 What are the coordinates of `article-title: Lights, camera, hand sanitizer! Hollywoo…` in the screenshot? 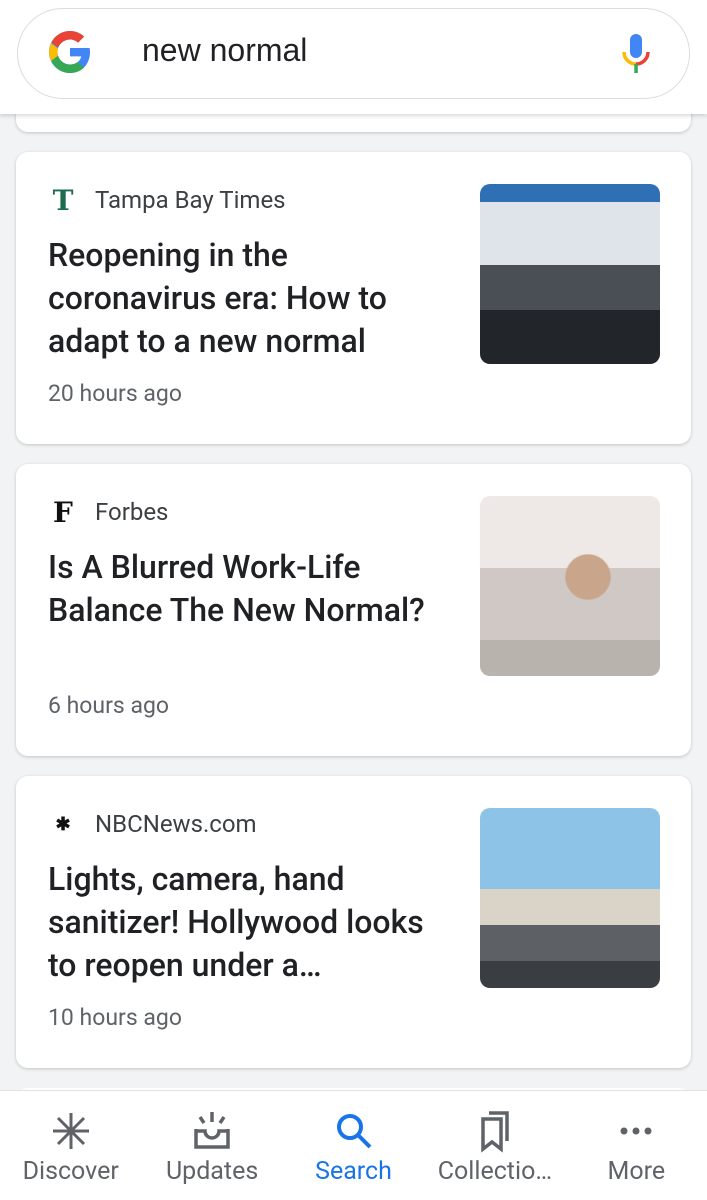 It's located at (243, 922).